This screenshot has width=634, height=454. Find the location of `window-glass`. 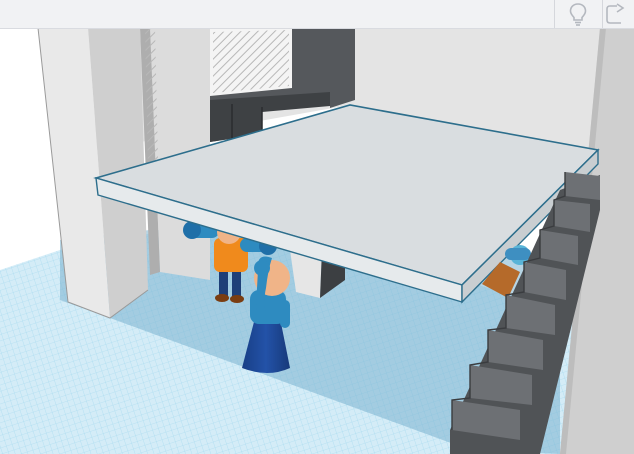

window-glass is located at coordinates (251, 61).